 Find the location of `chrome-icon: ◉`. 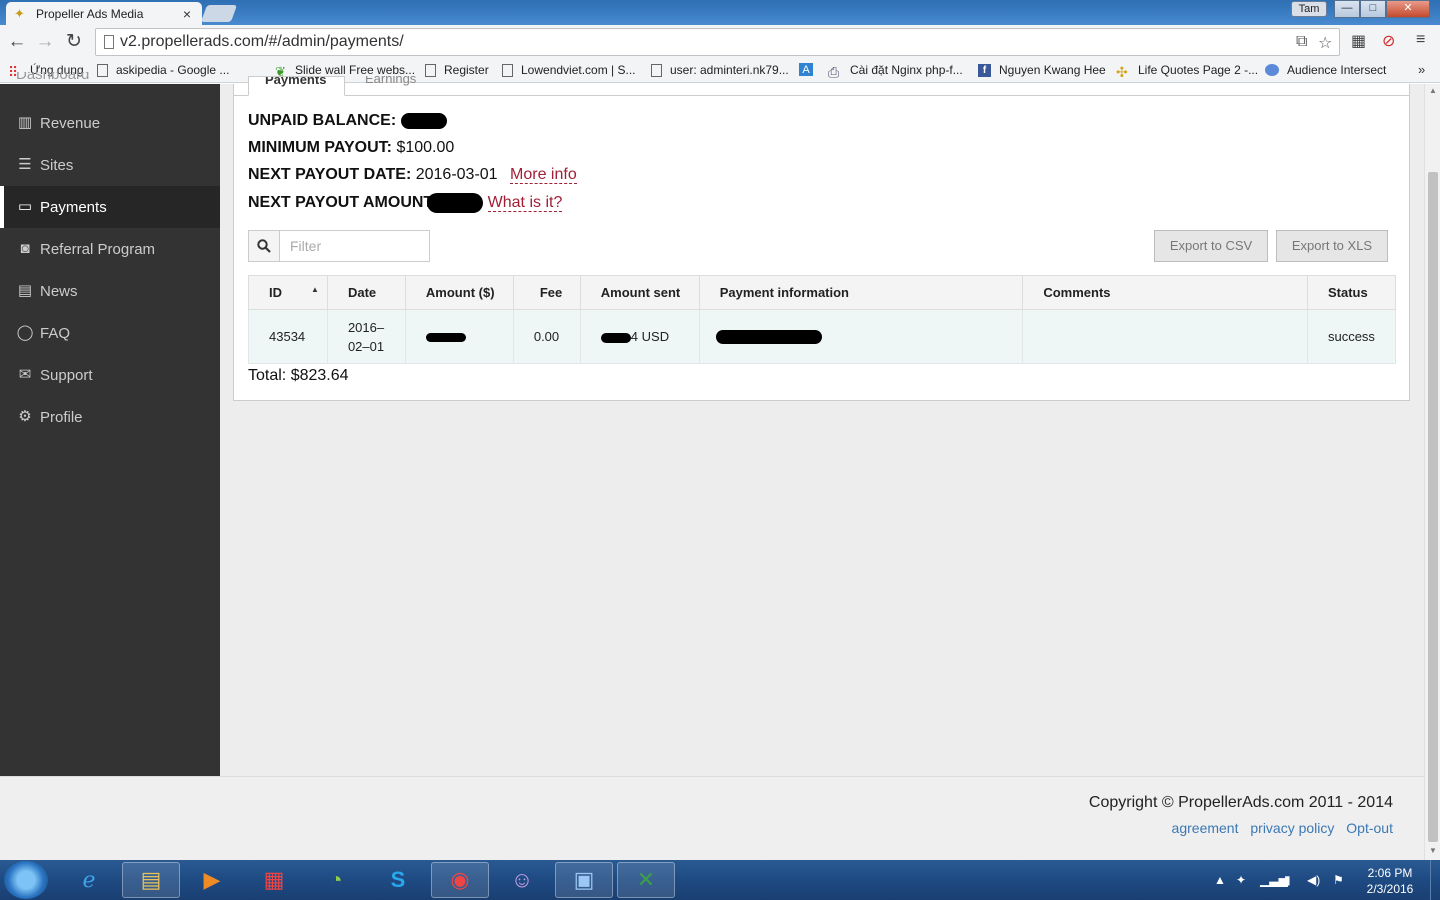

chrome-icon: ◉ is located at coordinates (460, 880).